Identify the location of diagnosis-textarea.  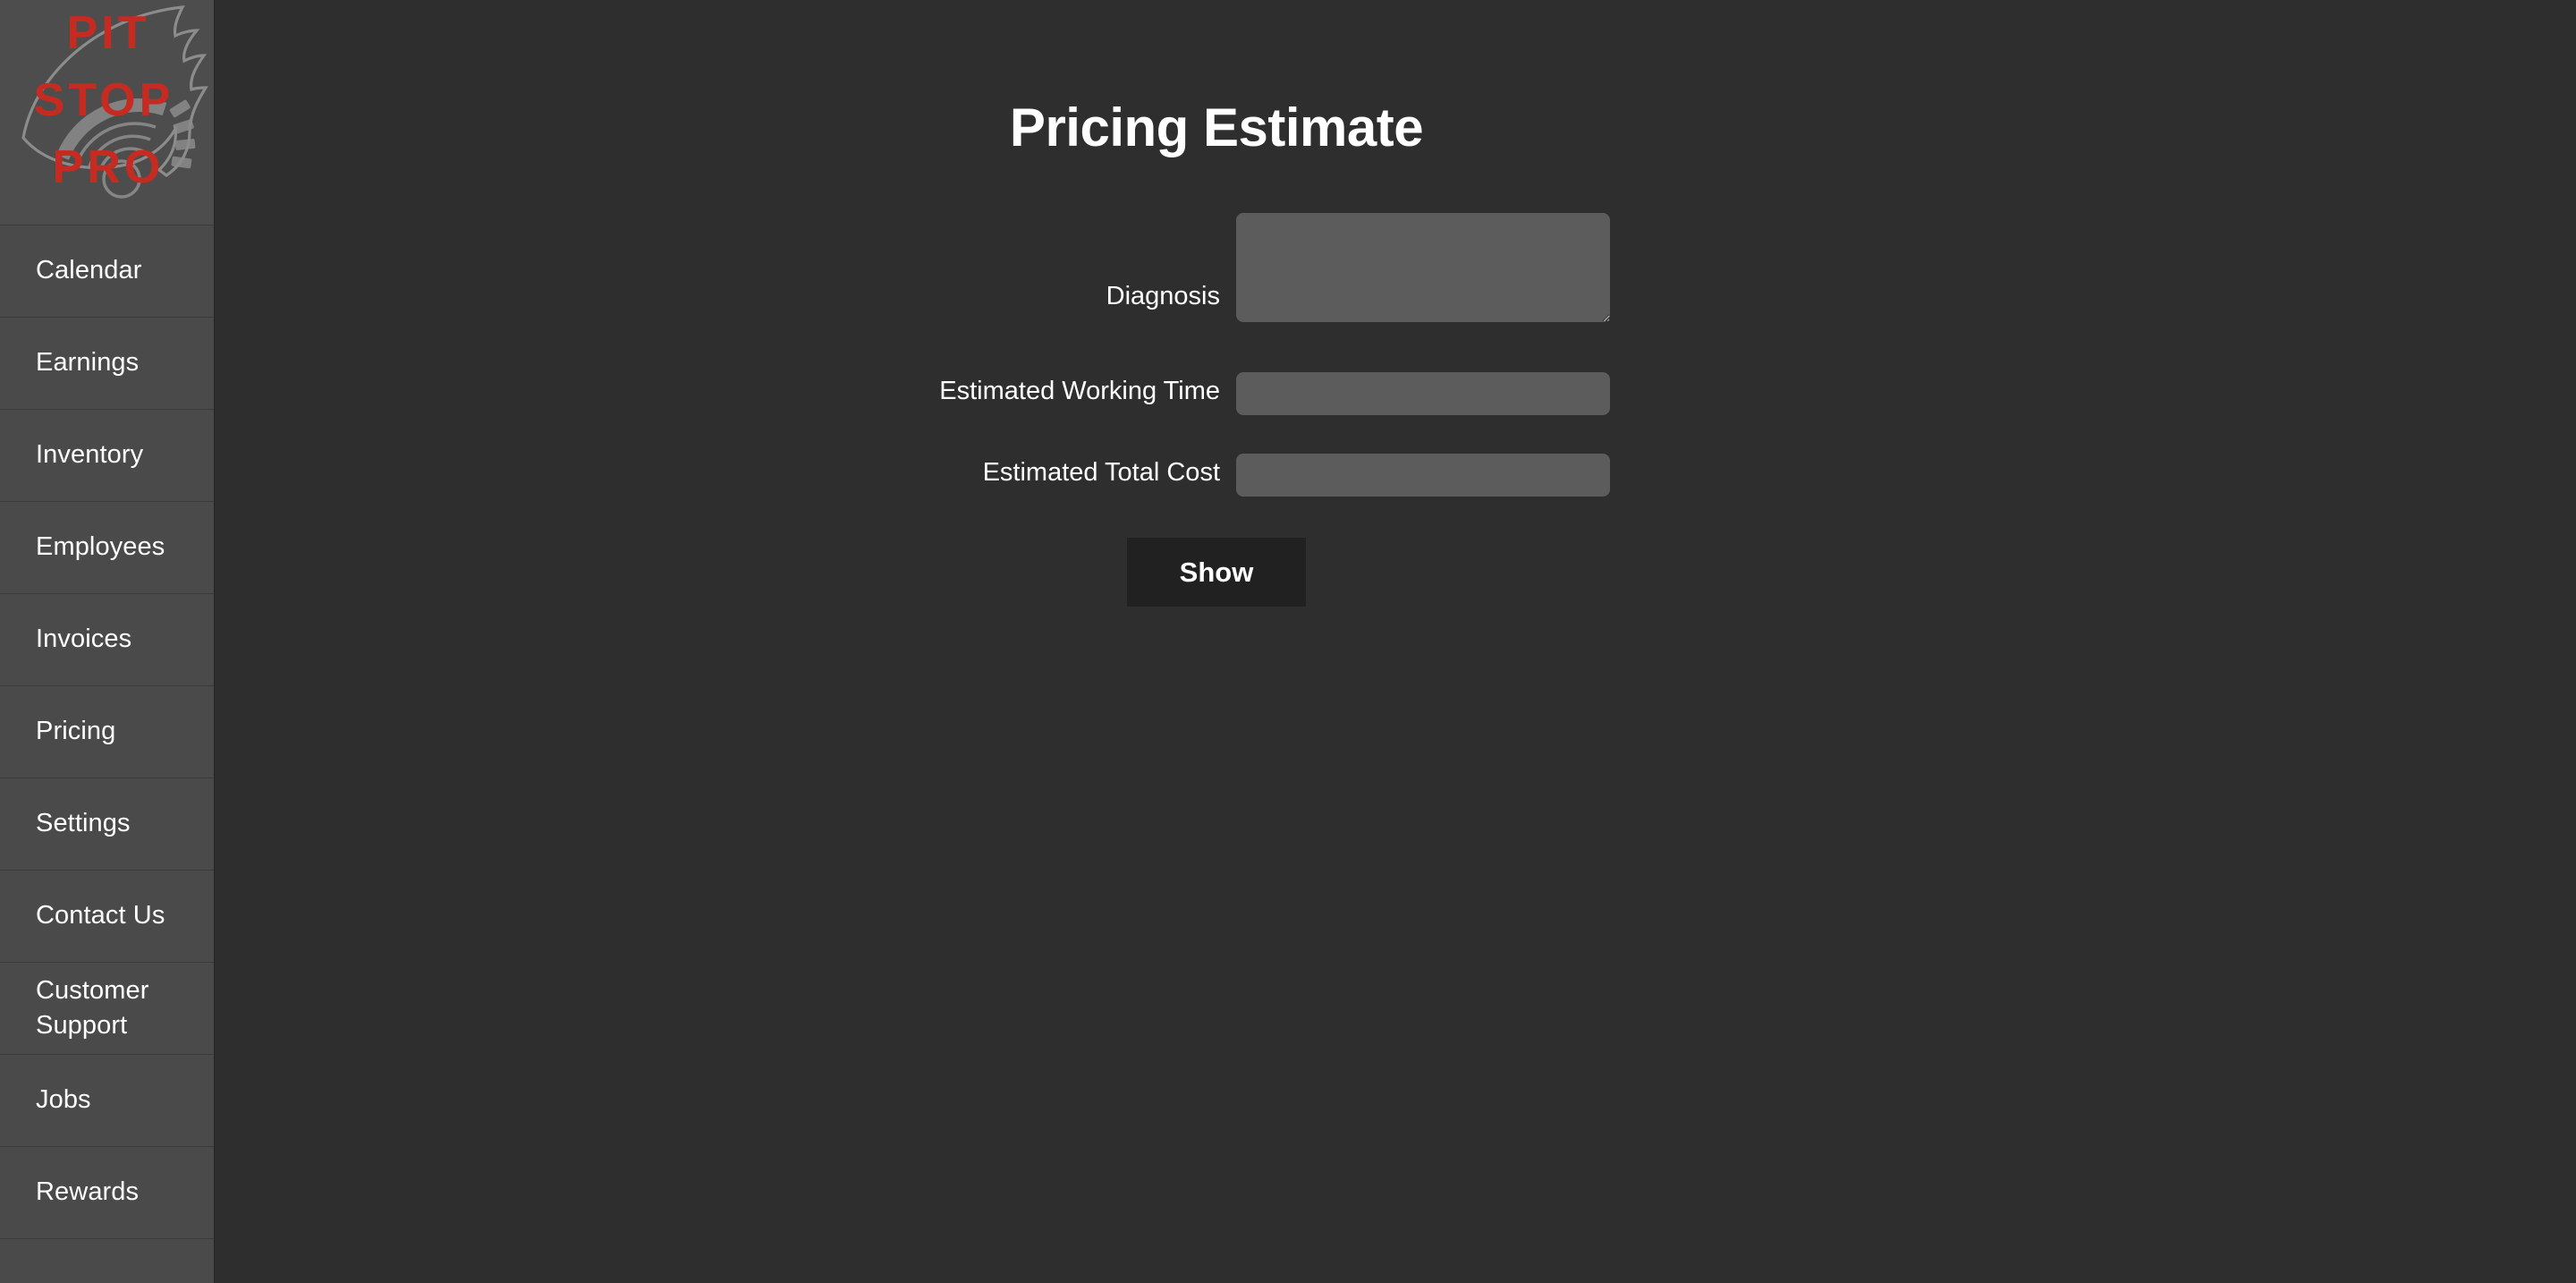
(1423, 267).